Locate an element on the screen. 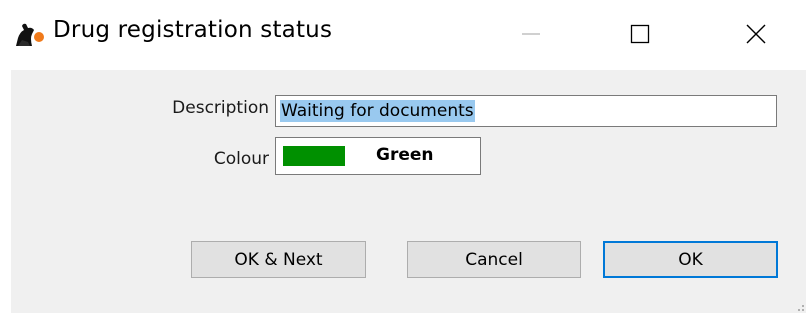 The height and width of the screenshot is (313, 806). colour-picker: Green is located at coordinates (378, 156).